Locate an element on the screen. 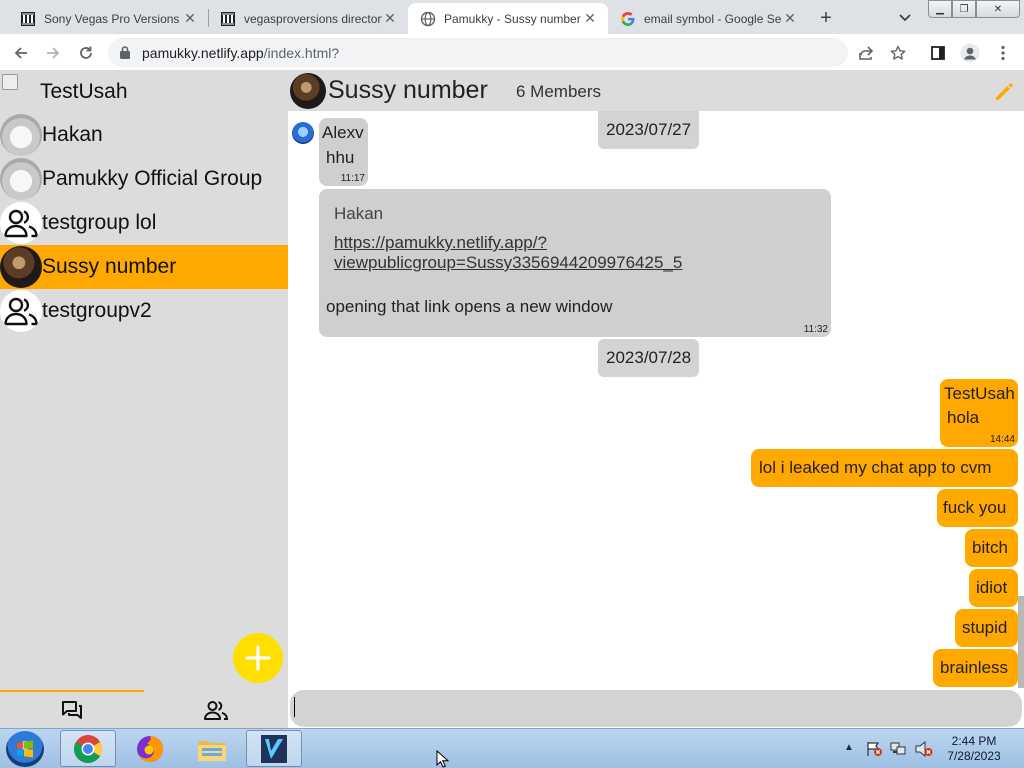  chat-header: Sussy number 6 Members is located at coordinates (656, 91).